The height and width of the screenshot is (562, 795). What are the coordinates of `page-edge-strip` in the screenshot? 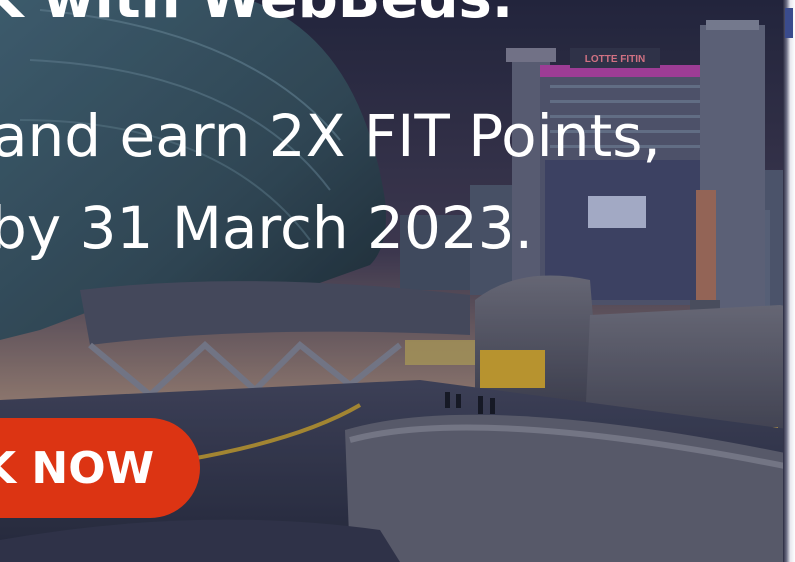 It's located at (789, 281).